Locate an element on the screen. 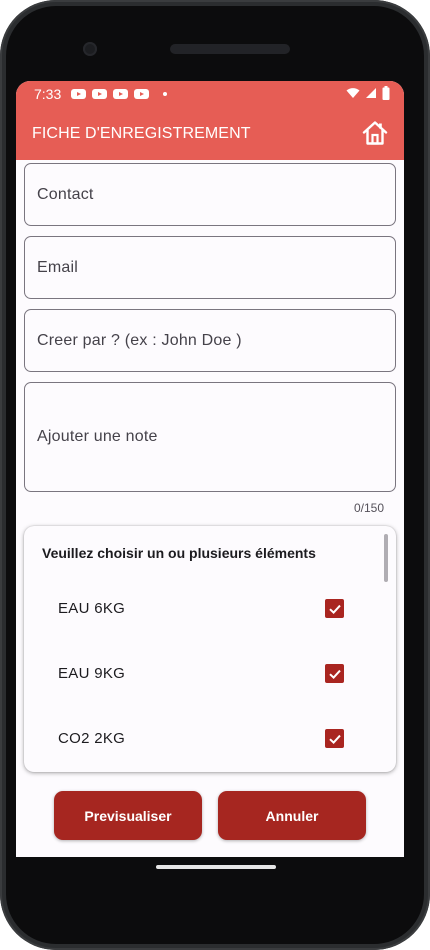 Image resolution: width=430 pixels, height=950 pixels. contact-field: Contact is located at coordinates (210, 194).